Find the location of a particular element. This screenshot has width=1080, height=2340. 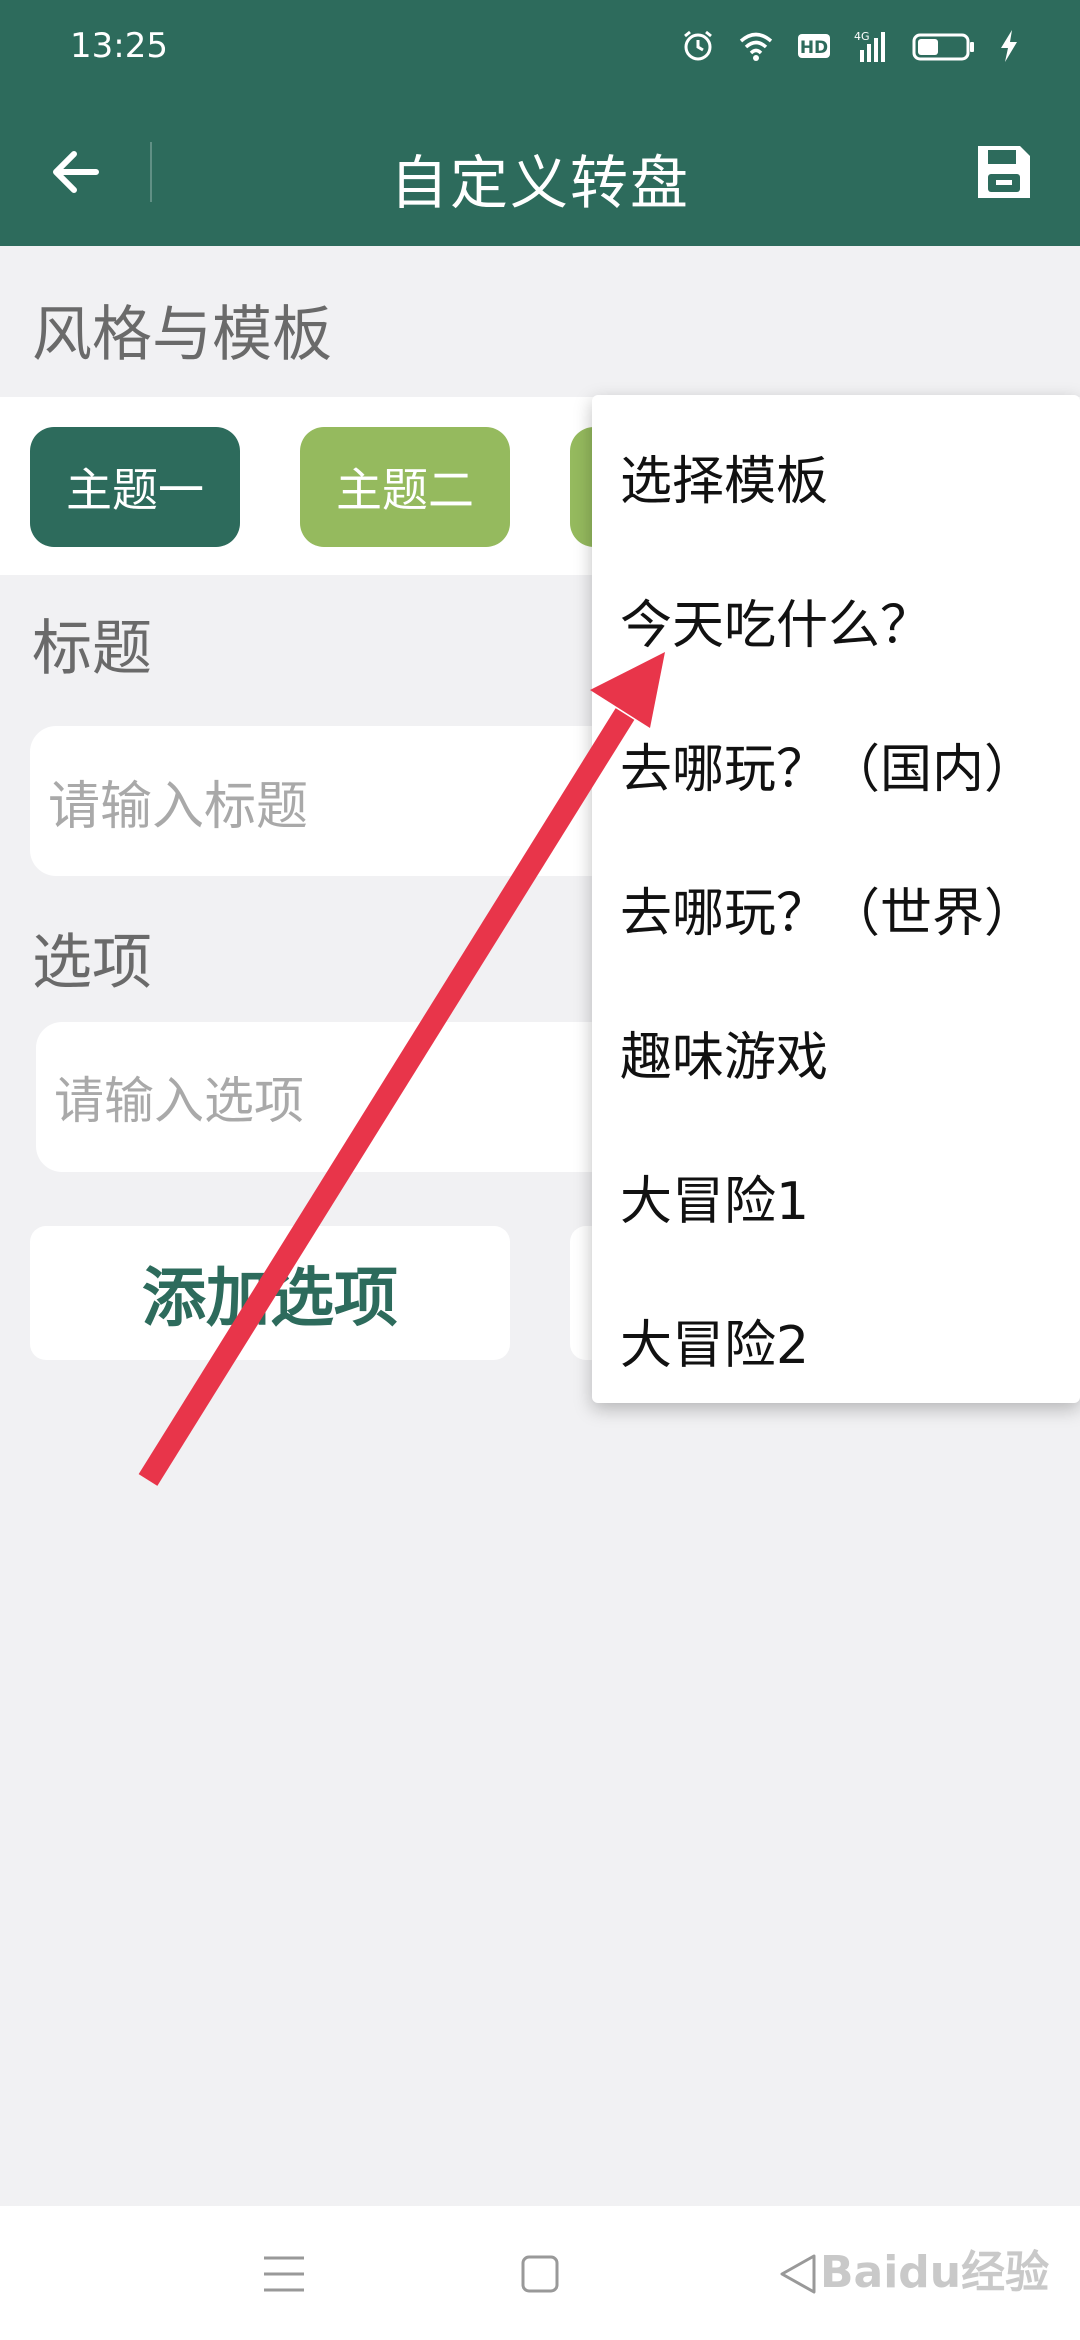

app-bar: 自定义转盘 is located at coordinates (540, 173).